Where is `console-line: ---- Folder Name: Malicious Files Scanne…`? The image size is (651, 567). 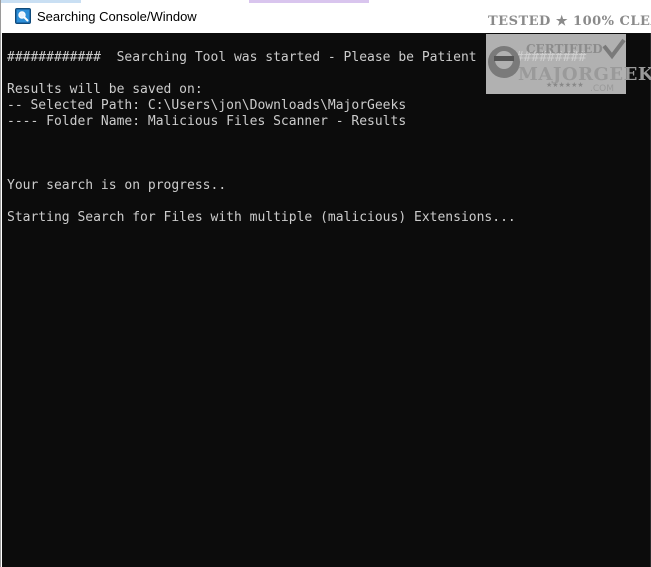
console-line: ---- Folder Name: Malicious Files Scanne… is located at coordinates (207, 121).